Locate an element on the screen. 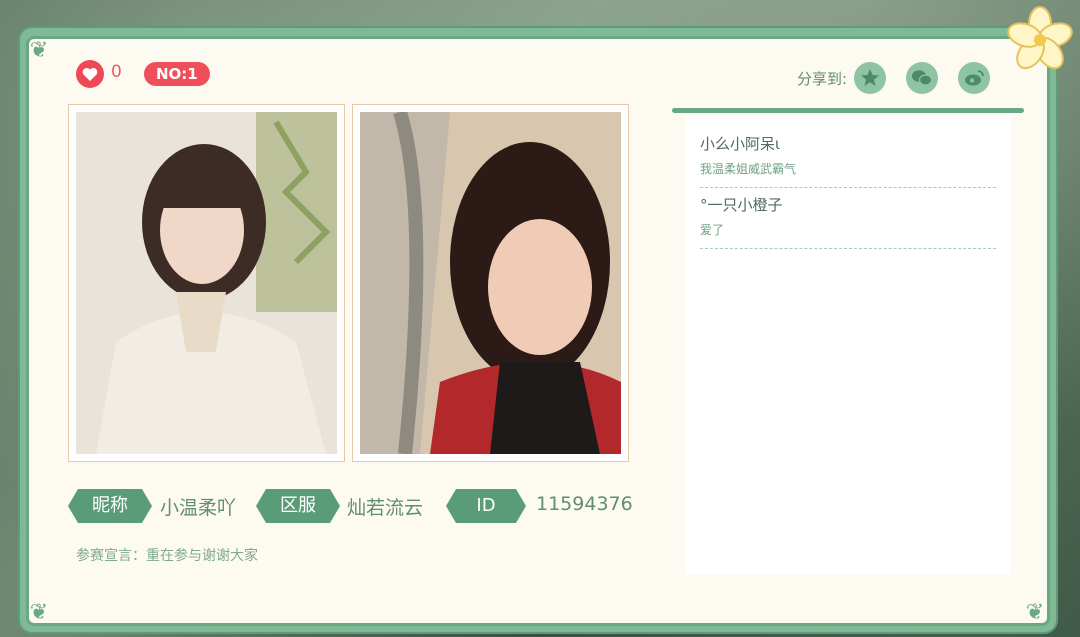  qzone-icon is located at coordinates (870, 77).